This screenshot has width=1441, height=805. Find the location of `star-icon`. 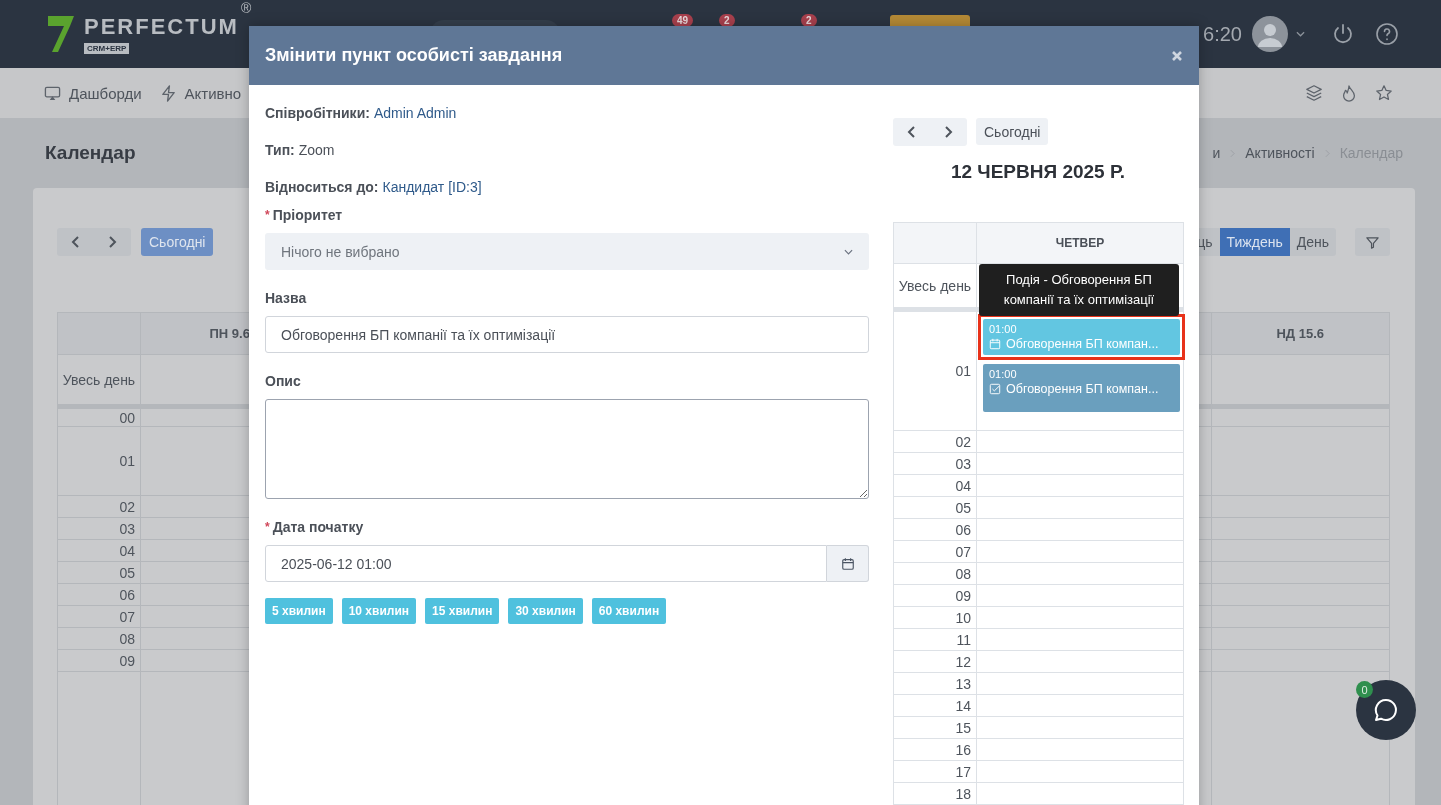

star-icon is located at coordinates (1384, 93).